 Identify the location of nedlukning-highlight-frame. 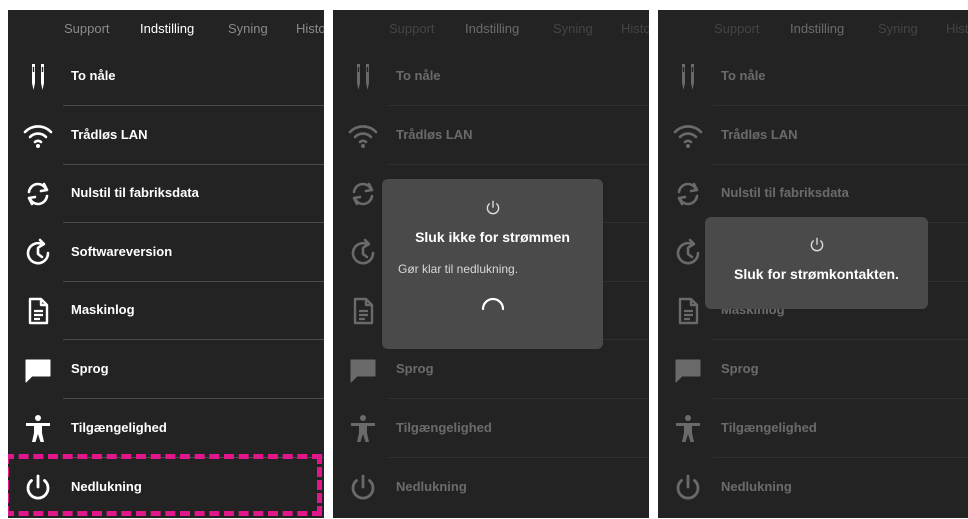
(165, 485).